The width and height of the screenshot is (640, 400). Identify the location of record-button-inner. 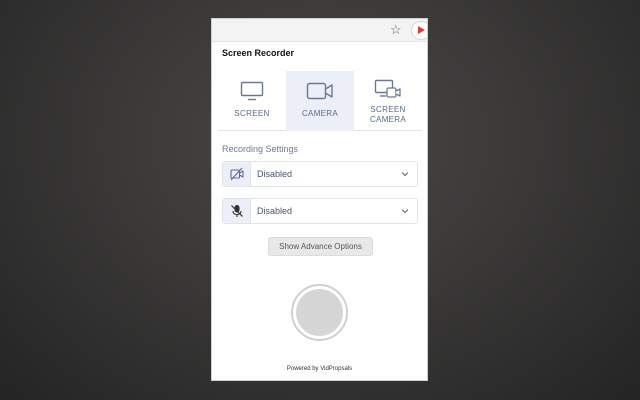
(319, 312).